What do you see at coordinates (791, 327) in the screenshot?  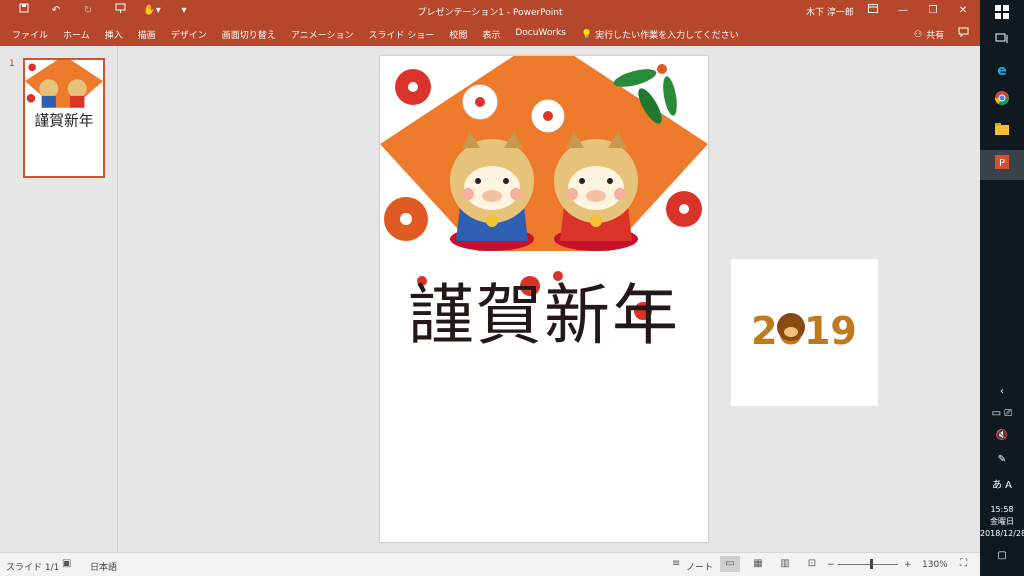 I see `boar-head-icon` at bounding box center [791, 327].